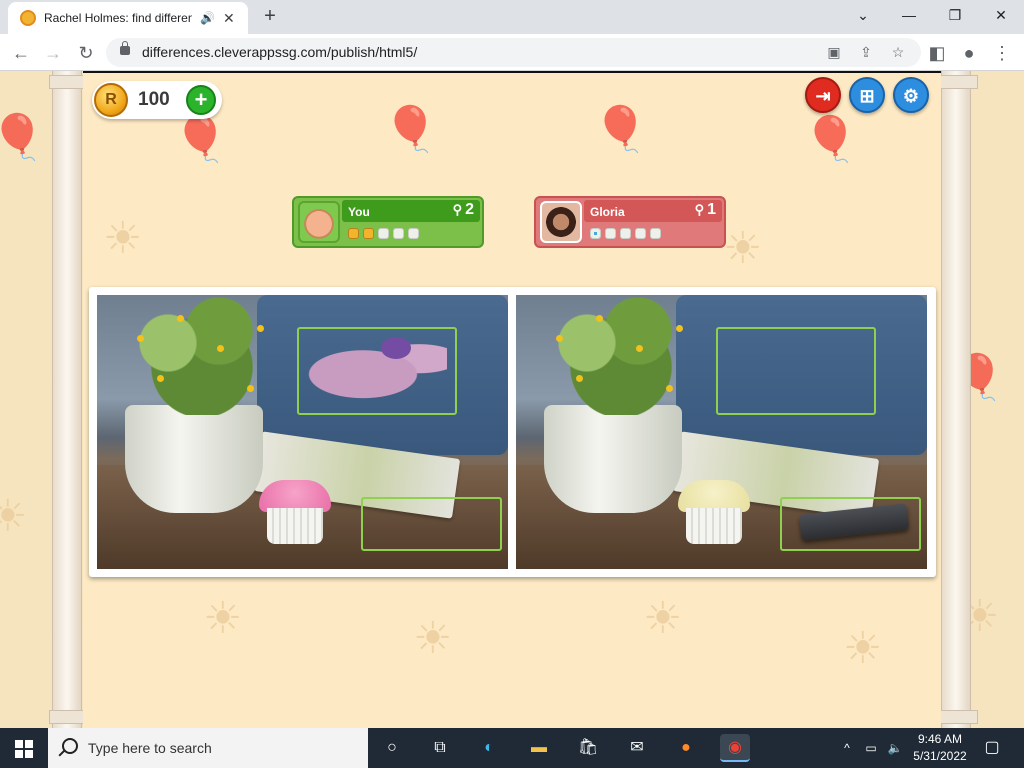  What do you see at coordinates (721, 432) in the screenshot?
I see `right-picture` at bounding box center [721, 432].